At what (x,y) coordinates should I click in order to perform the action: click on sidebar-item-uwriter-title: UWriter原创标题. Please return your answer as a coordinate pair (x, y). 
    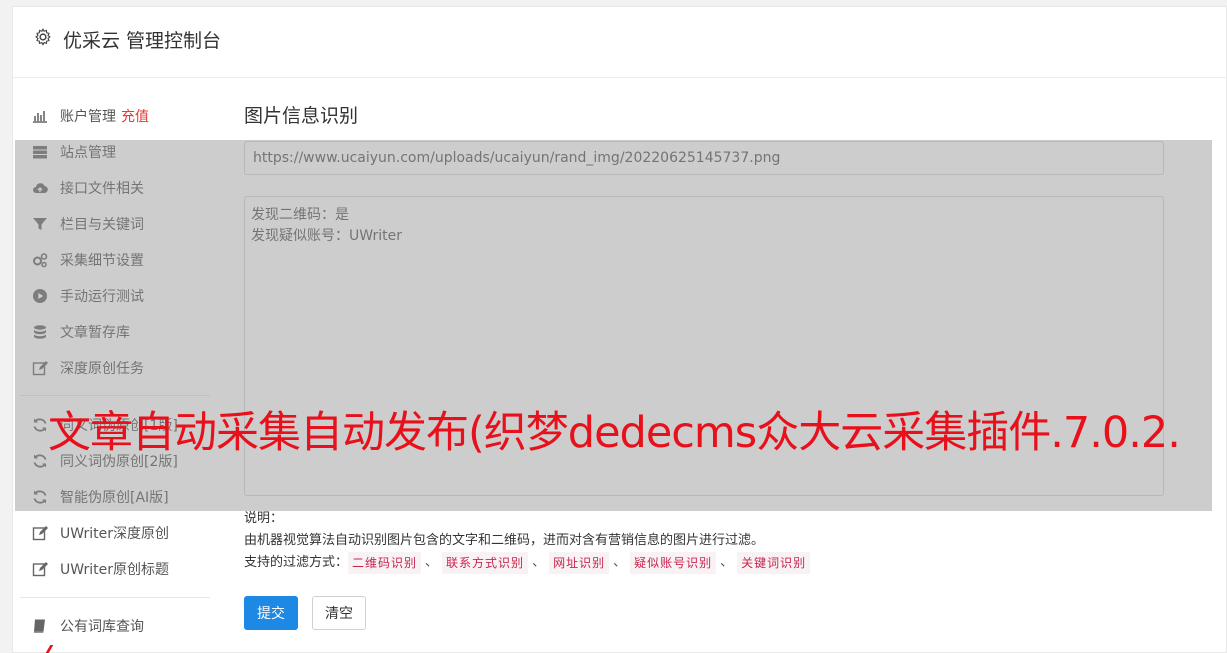
    Looking at the image, I should click on (115, 569).